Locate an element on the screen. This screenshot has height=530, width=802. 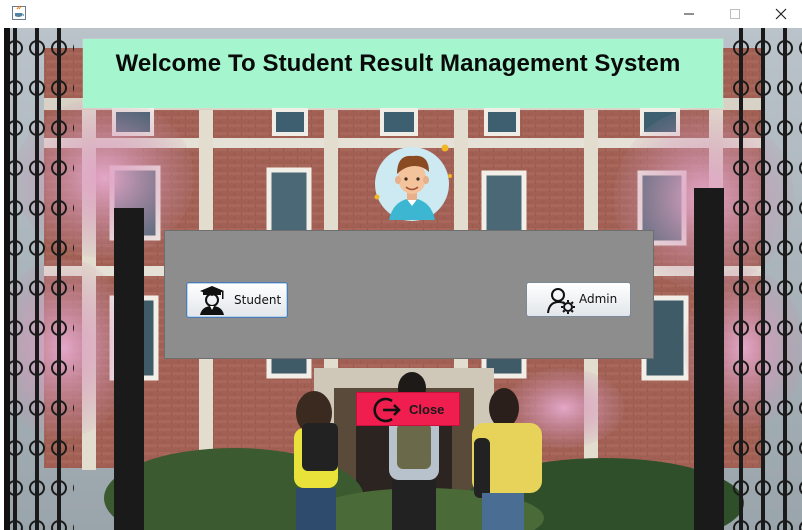
close-button: Close is located at coordinates (408, 409).